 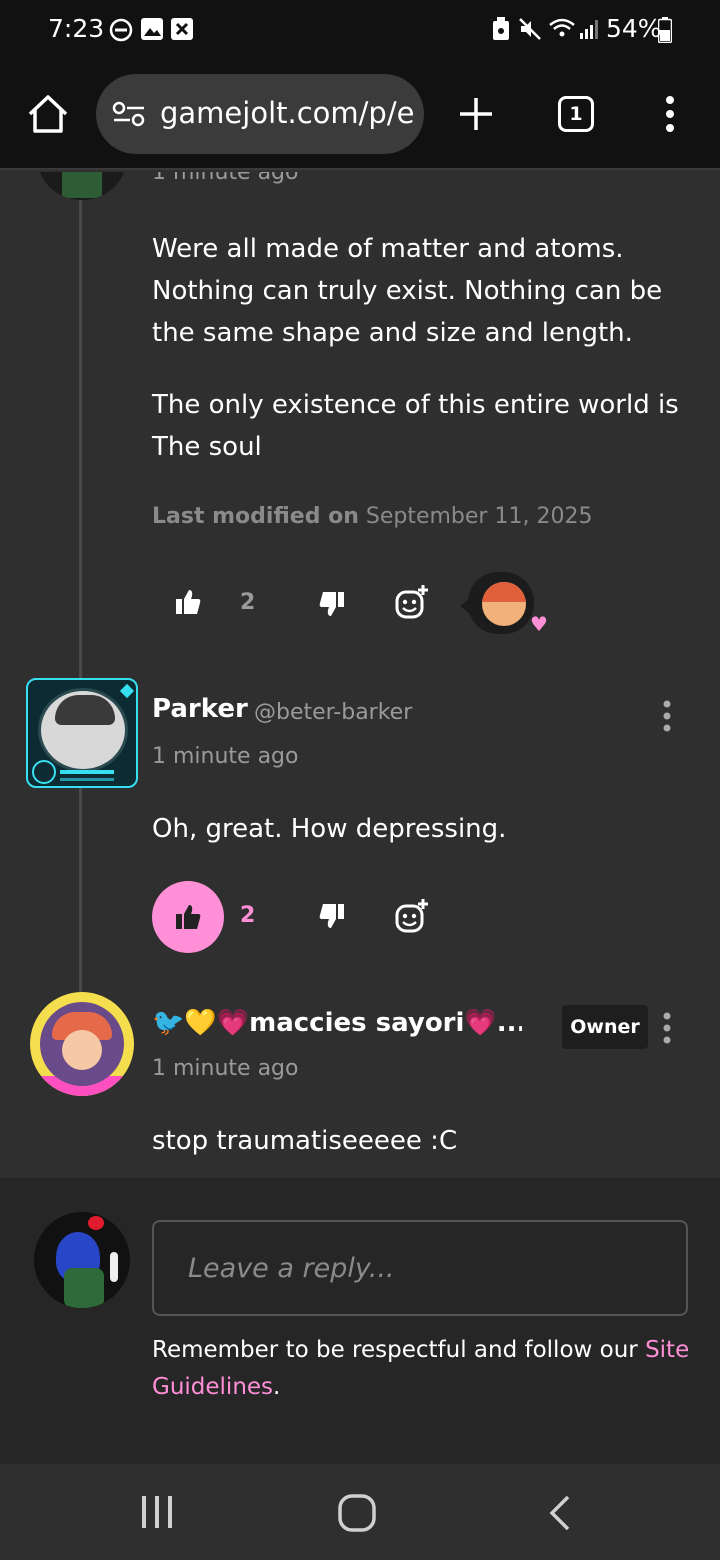 I want to click on recent-apps-icon, so click(x=157, y=1512).